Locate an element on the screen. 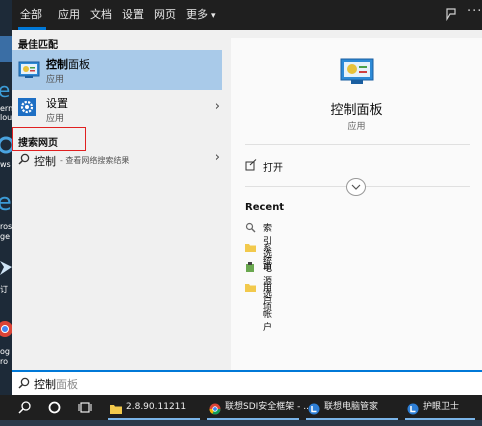  web-result-subtitle: - 查看网络搜索结果 is located at coordinates (95, 160).